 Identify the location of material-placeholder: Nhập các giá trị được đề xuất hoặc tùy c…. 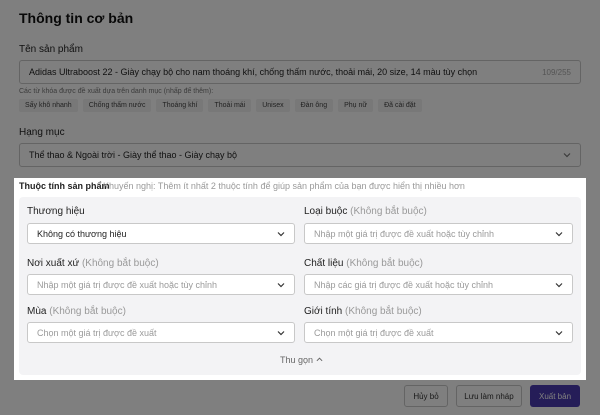
(404, 284).